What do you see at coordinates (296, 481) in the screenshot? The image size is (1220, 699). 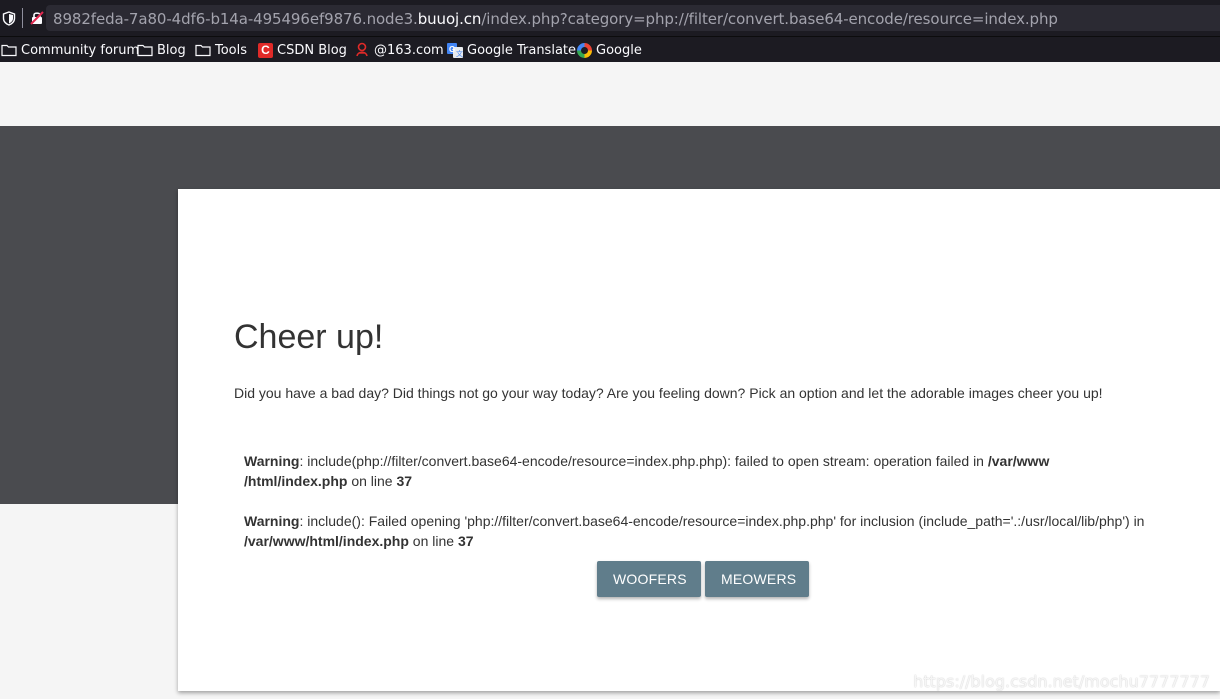 I see `warning-path-b: /html/index.php` at bounding box center [296, 481].